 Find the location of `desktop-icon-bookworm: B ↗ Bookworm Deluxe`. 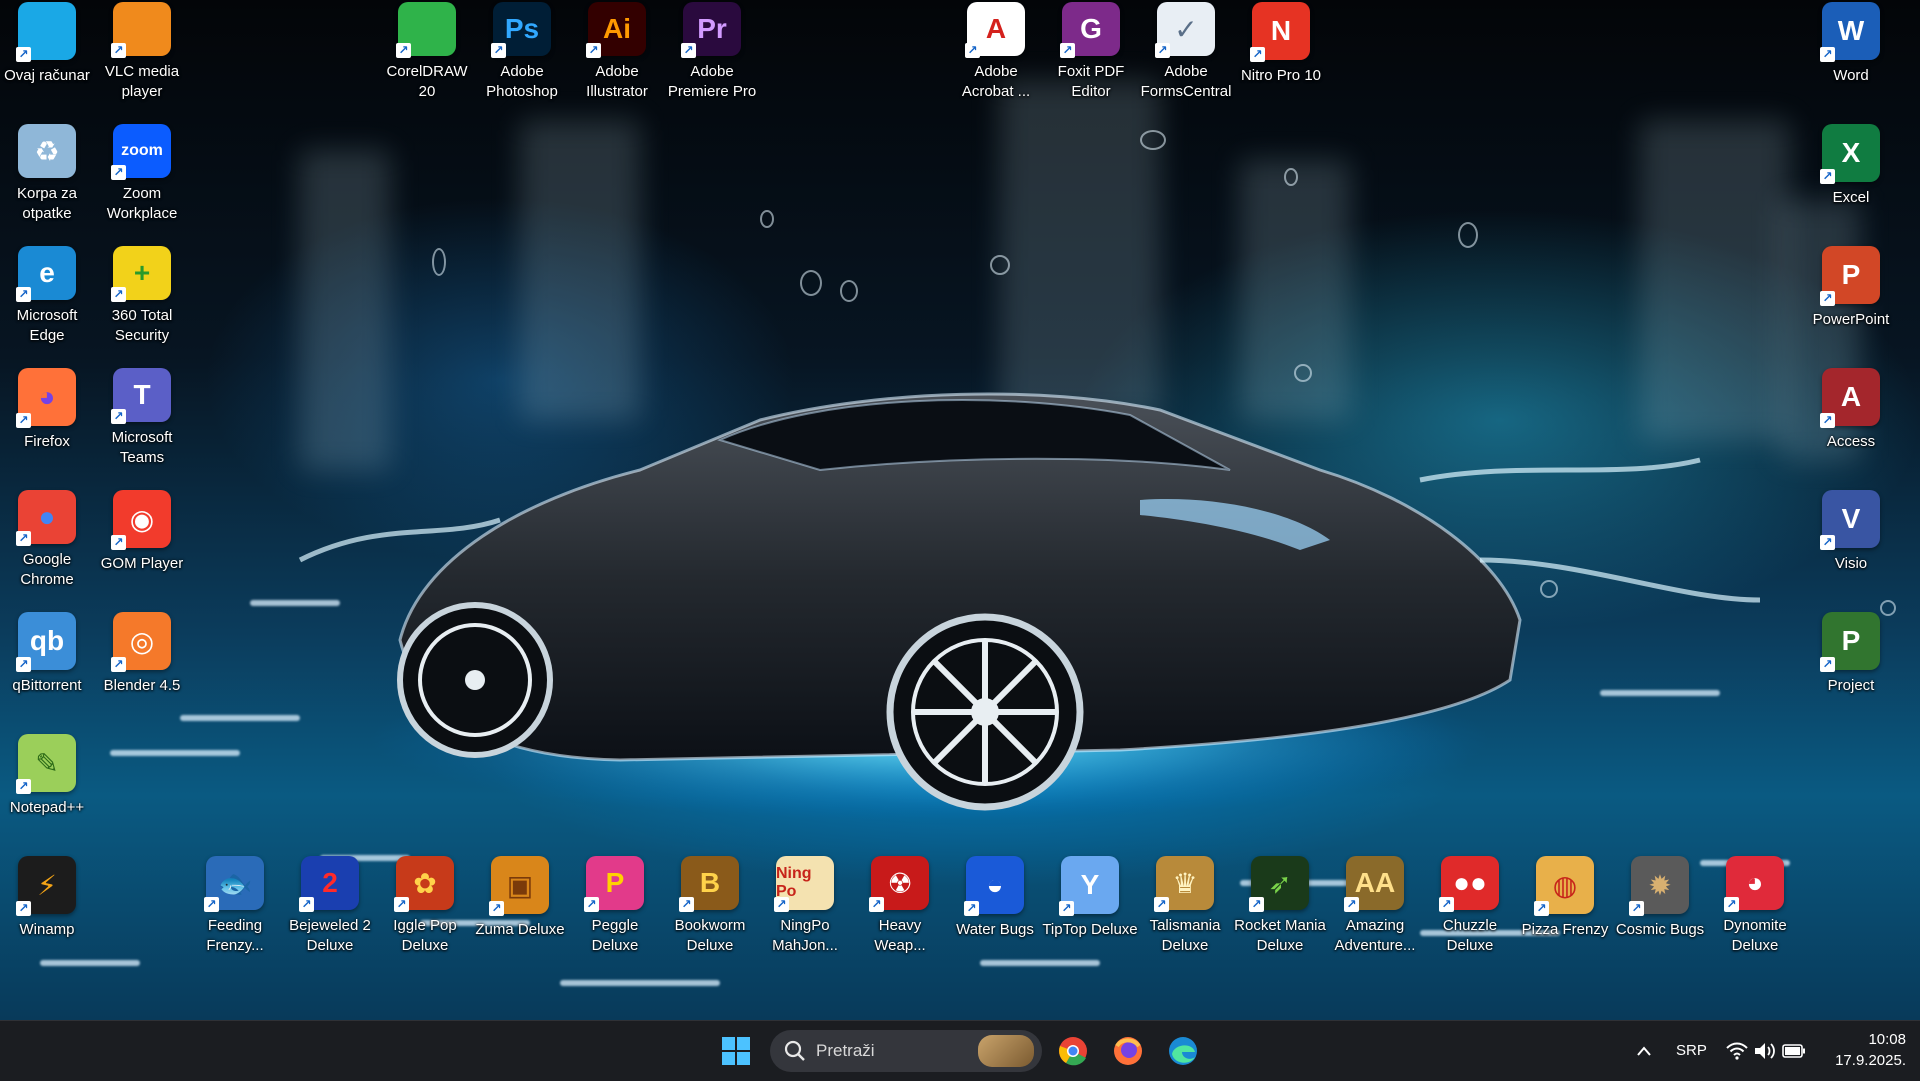

desktop-icon-bookworm: B ↗ Bookworm Deluxe is located at coordinates (710, 906).